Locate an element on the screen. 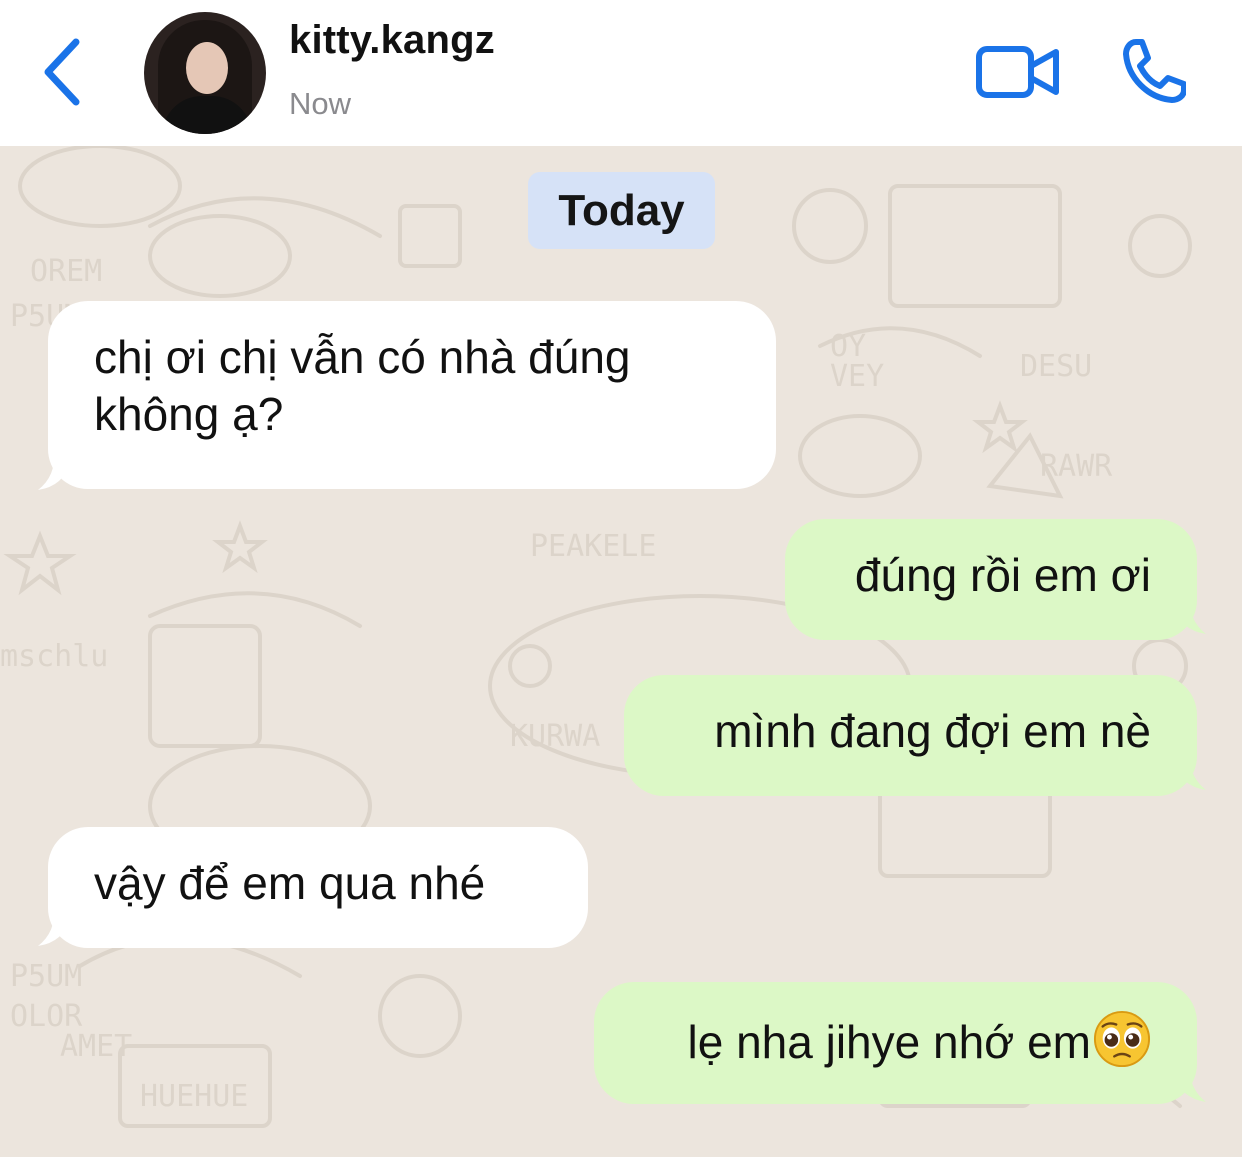 The image size is (1242, 1157). contact-status: Now is located at coordinates (320, 103).